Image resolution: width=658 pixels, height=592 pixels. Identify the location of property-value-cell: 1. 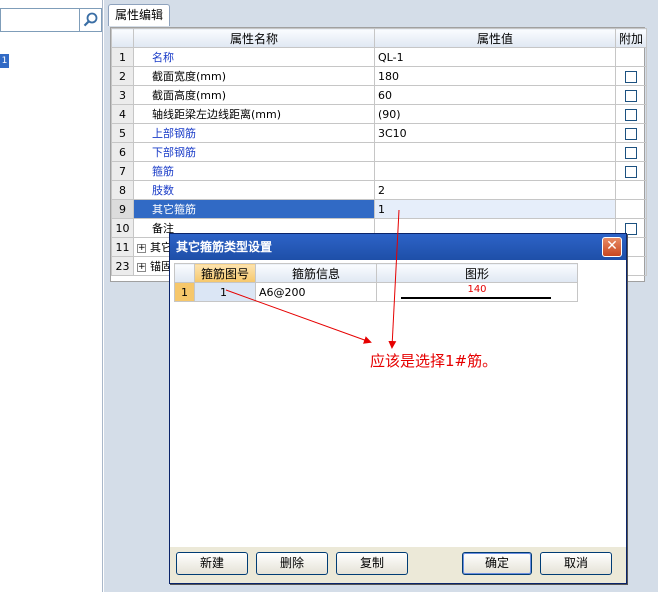
(495, 209).